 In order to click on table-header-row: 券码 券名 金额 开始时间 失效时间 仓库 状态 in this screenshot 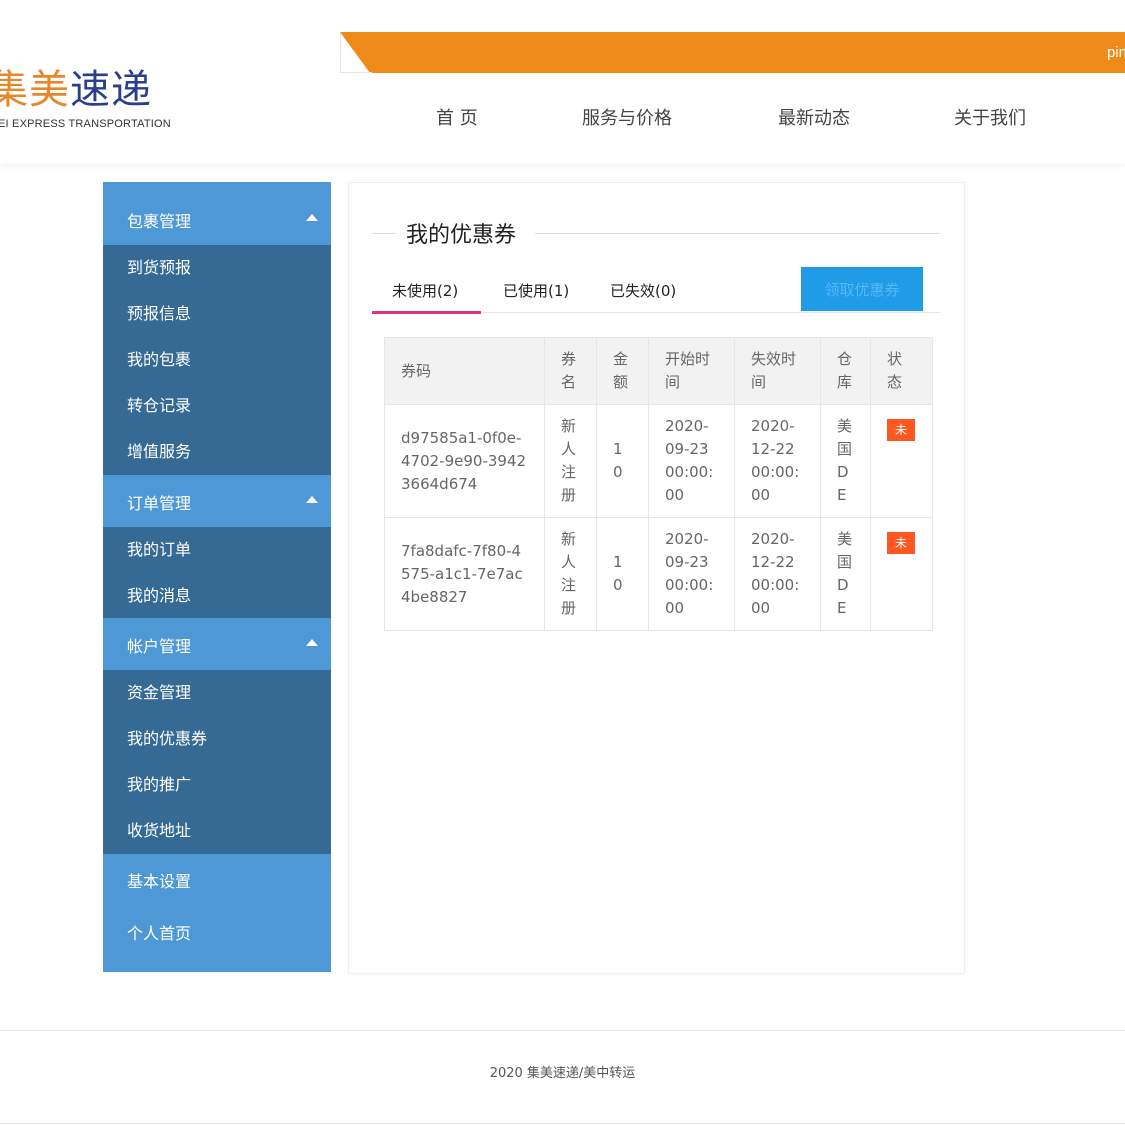, I will do `click(658, 371)`.